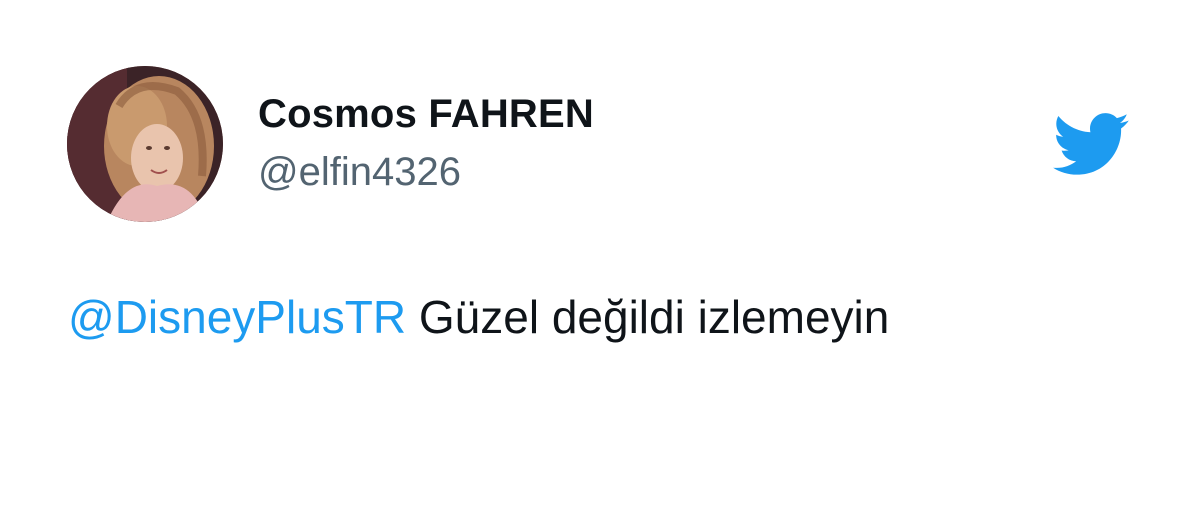  I want to click on avatar-photo, so click(145, 144).